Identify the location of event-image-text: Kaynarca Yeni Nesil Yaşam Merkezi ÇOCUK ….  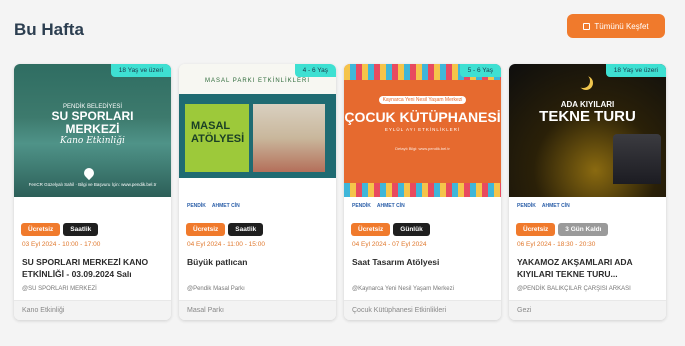
(422, 123).